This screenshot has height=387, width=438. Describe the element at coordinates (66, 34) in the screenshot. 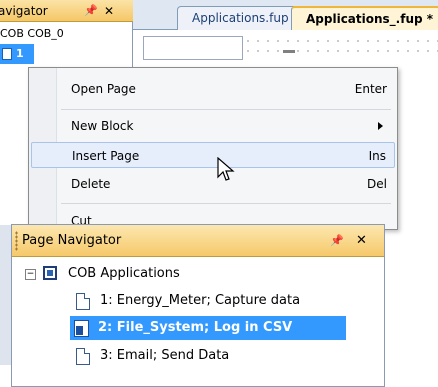

I see `background-tree-root: COB COB_0` at that location.